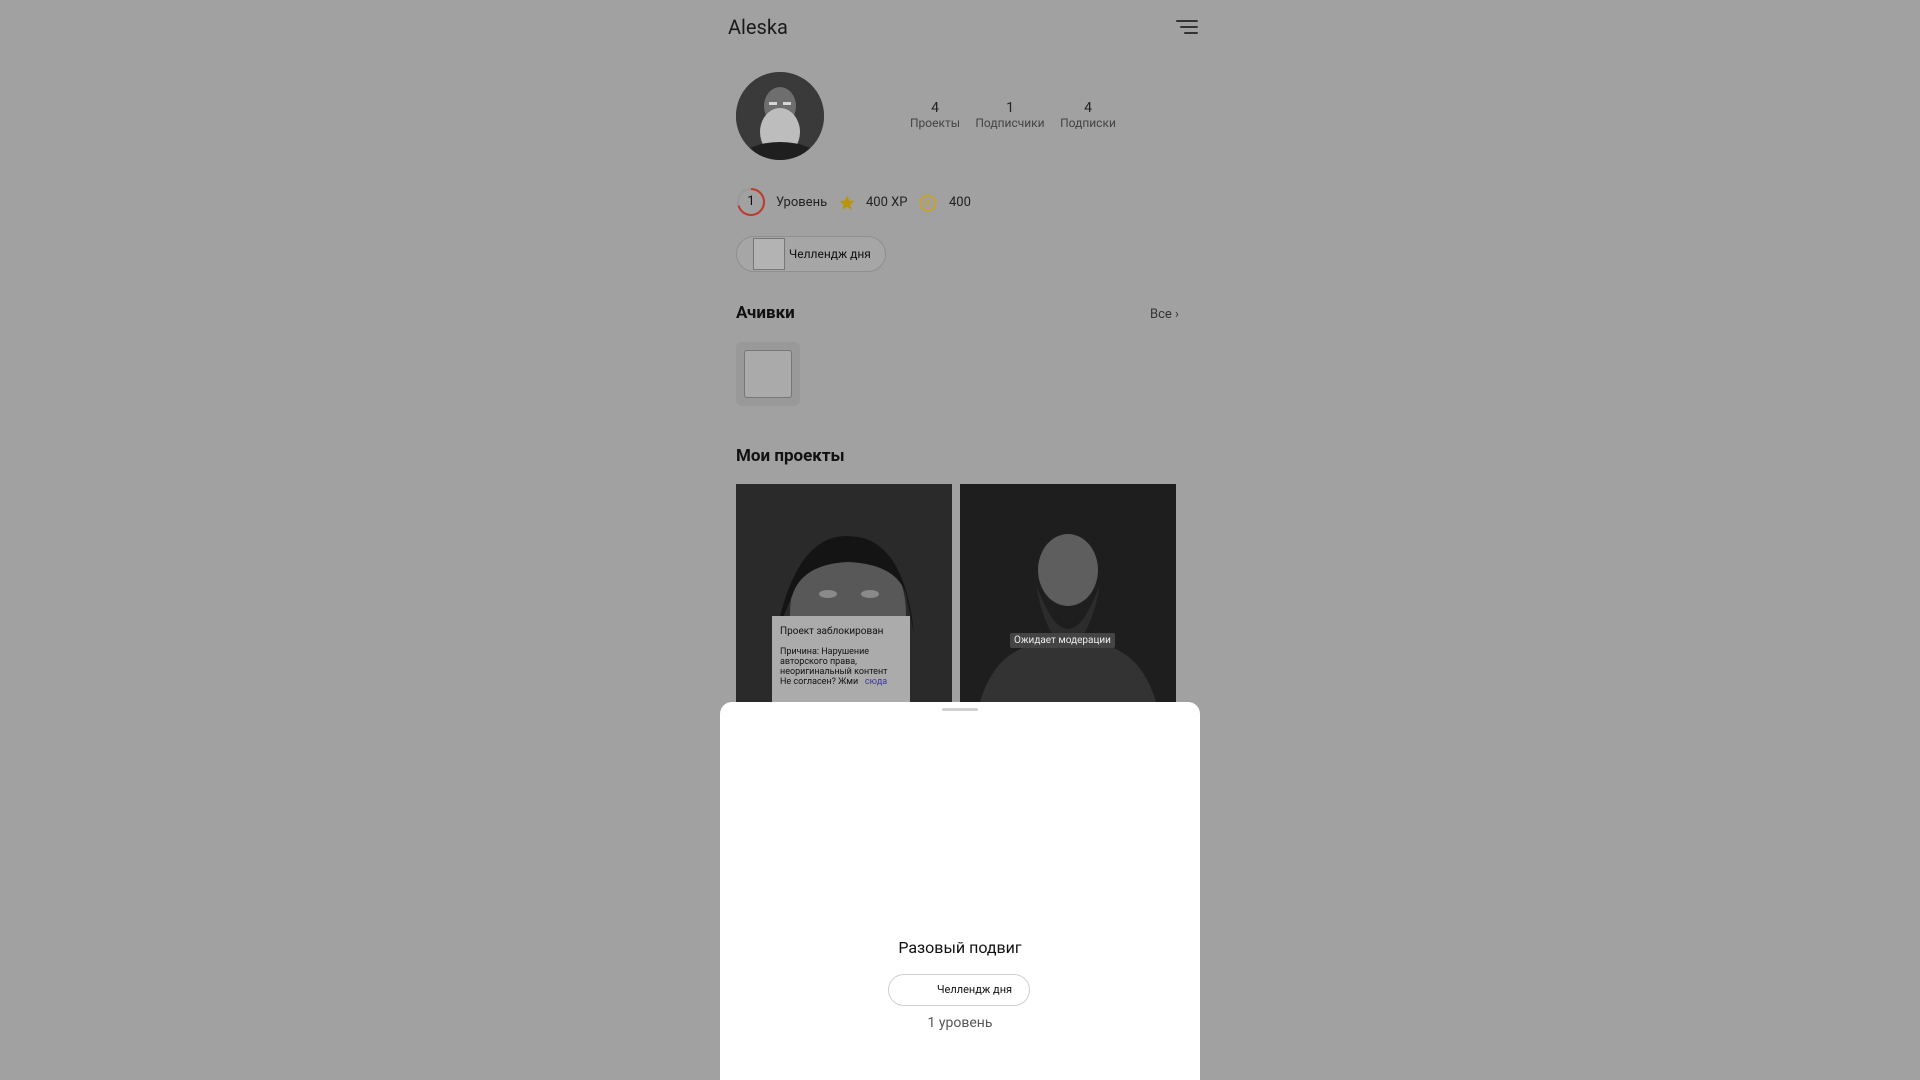 This screenshot has height=1080, width=1920. I want to click on stat-followers: 1 Подписчики, so click(1010, 115).